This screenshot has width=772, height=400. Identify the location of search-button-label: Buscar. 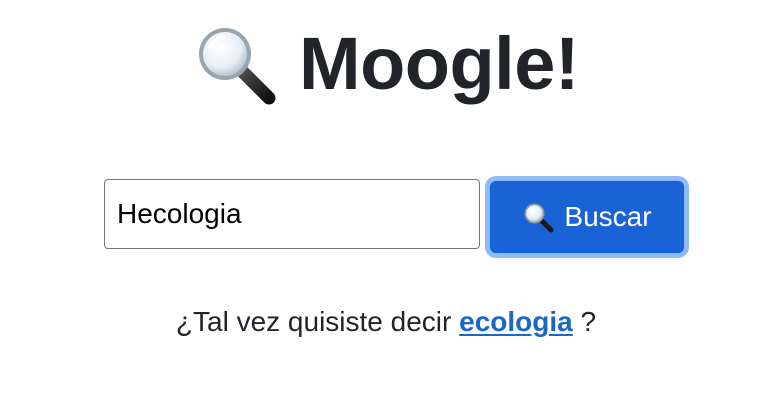
(608, 216).